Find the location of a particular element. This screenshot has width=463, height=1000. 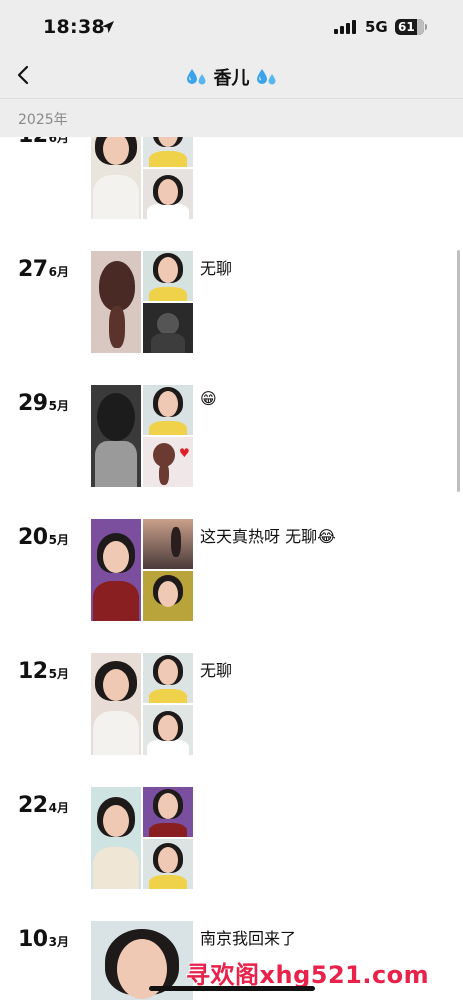

signal-bars-icon is located at coordinates (346, 27).